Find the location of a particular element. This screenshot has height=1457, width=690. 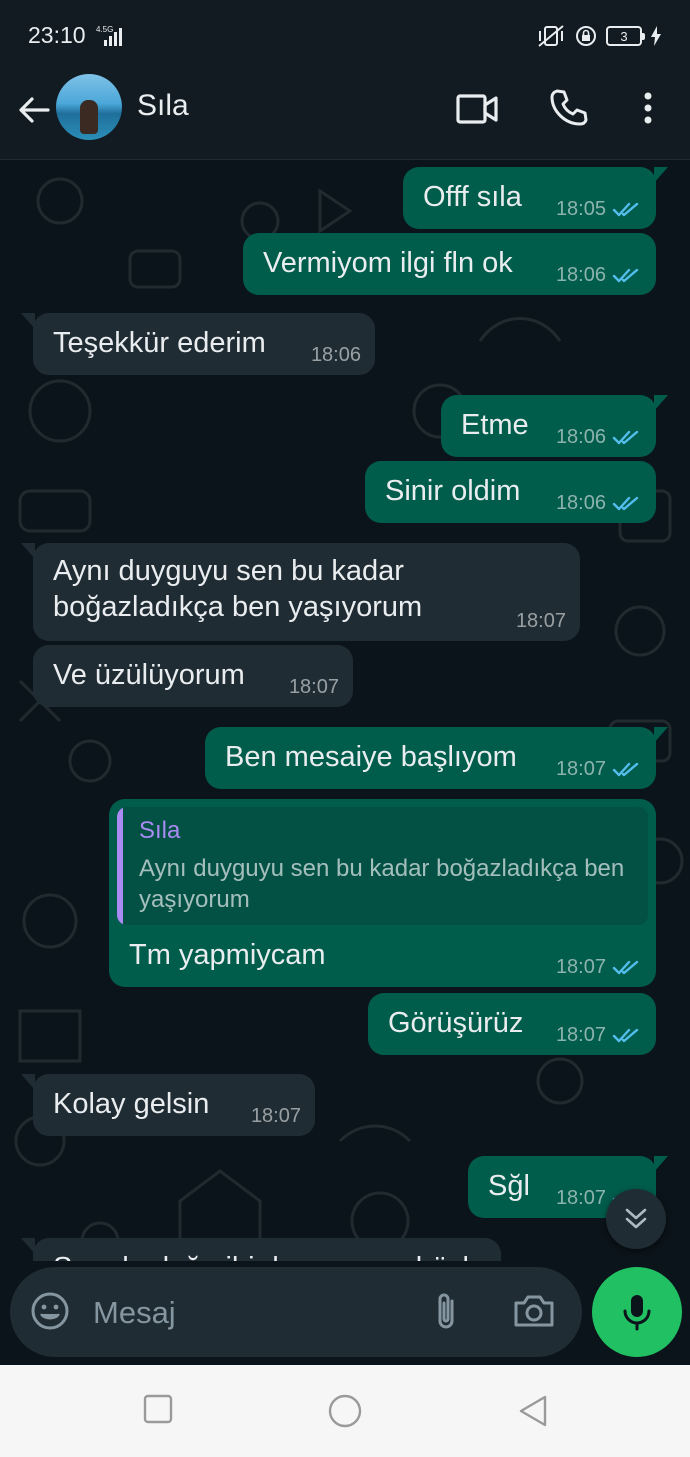

message-incoming: Ve üzülüyorum 18:07 is located at coordinates (193, 676).